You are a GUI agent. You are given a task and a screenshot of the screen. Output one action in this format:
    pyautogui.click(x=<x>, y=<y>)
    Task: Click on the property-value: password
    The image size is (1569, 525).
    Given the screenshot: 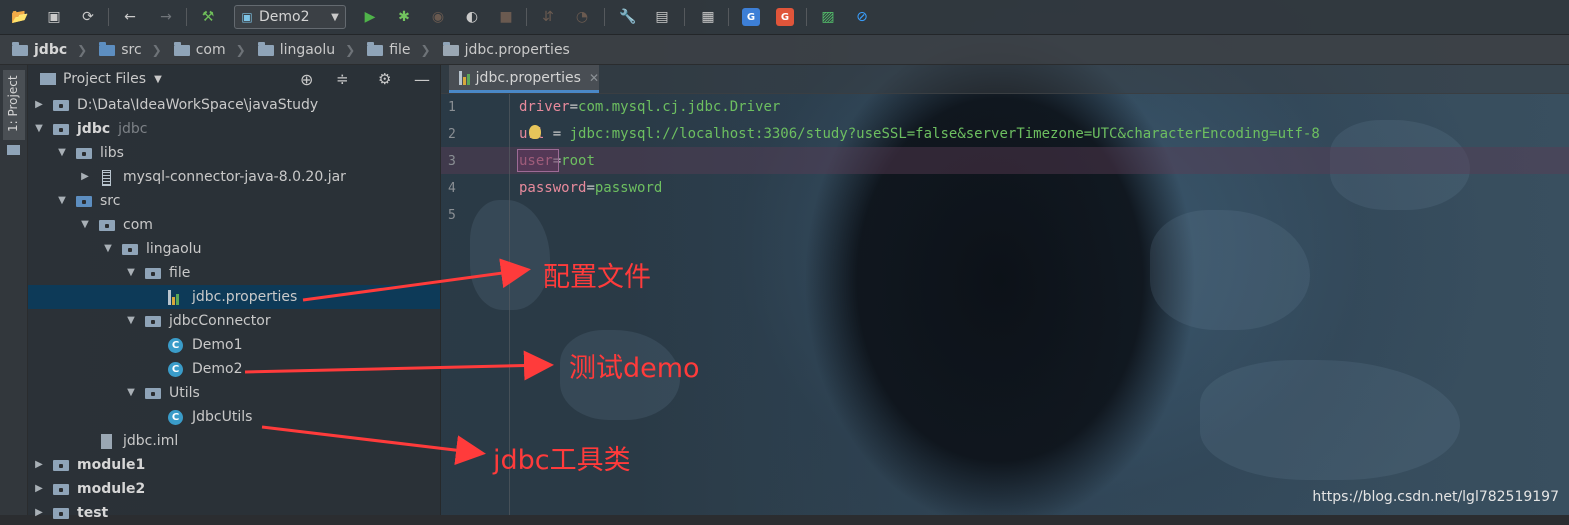 What is the action you would take?
    pyautogui.click(x=628, y=188)
    